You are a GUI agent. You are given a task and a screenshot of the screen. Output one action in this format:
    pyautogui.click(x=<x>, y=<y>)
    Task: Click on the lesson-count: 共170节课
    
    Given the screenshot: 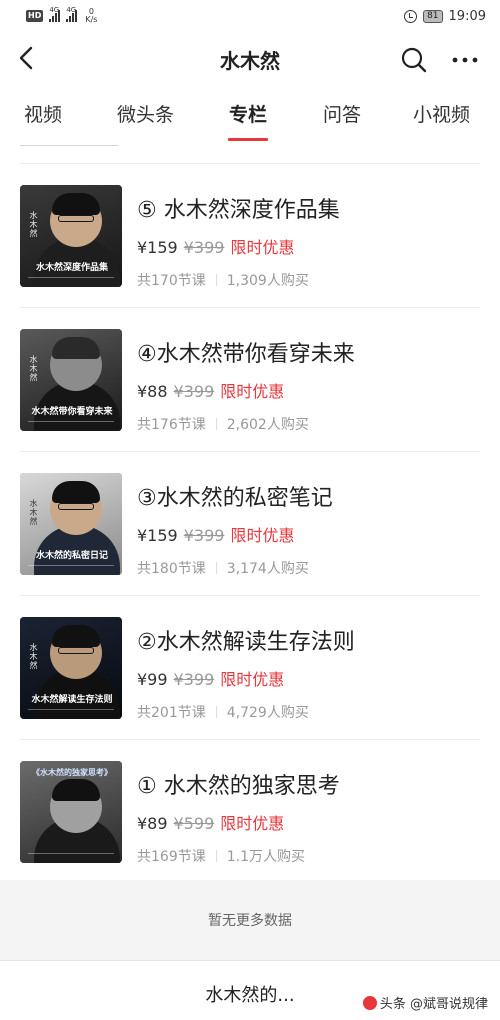 What is the action you would take?
    pyautogui.click(x=171, y=281)
    